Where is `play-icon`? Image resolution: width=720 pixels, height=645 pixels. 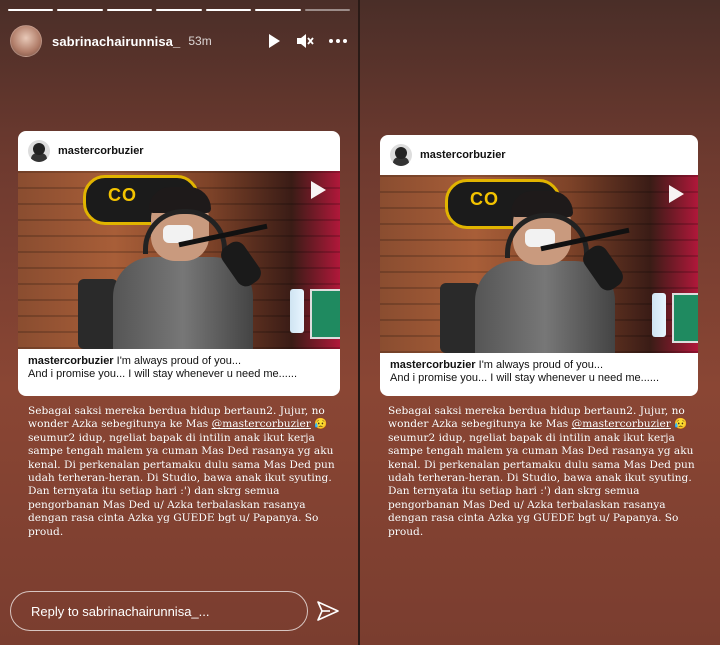 play-icon is located at coordinates (274, 41).